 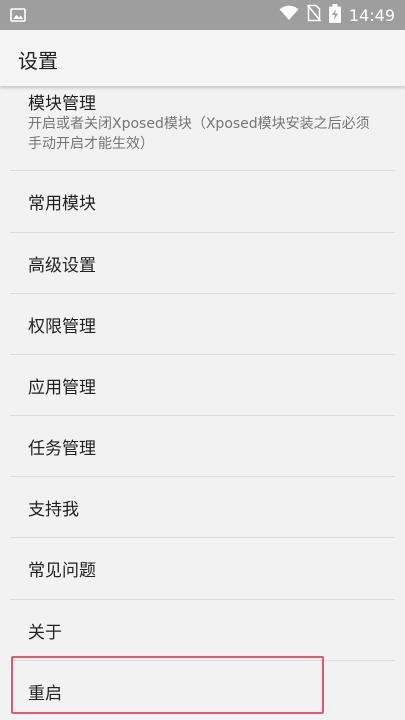 What do you see at coordinates (199, 134) in the screenshot?
I see `settings-item-description: 开启或者关闭Xposed模块（Xposed模块安装之后必须手动开启才能生效）` at bounding box center [199, 134].